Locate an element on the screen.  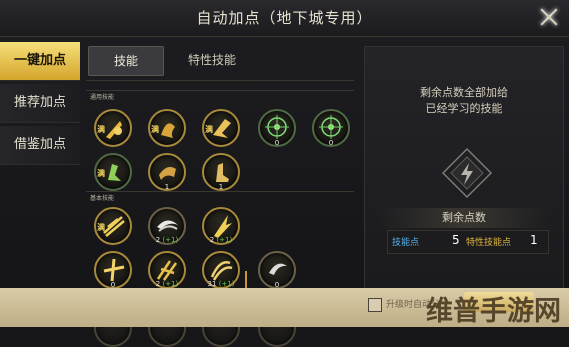
section-label-basic: 基本技能 is located at coordinates (102, 198).